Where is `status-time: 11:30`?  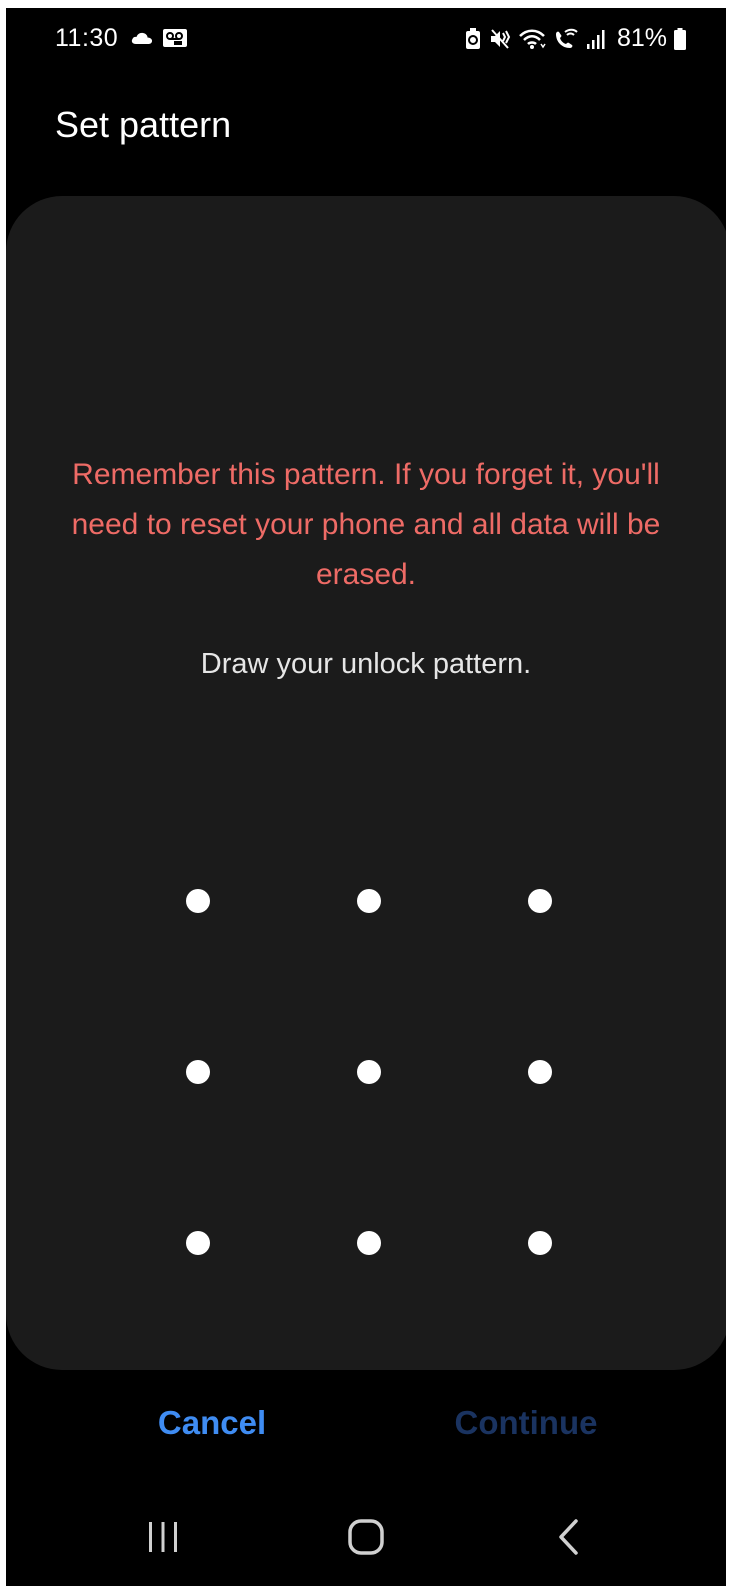 status-time: 11:30 is located at coordinates (87, 38).